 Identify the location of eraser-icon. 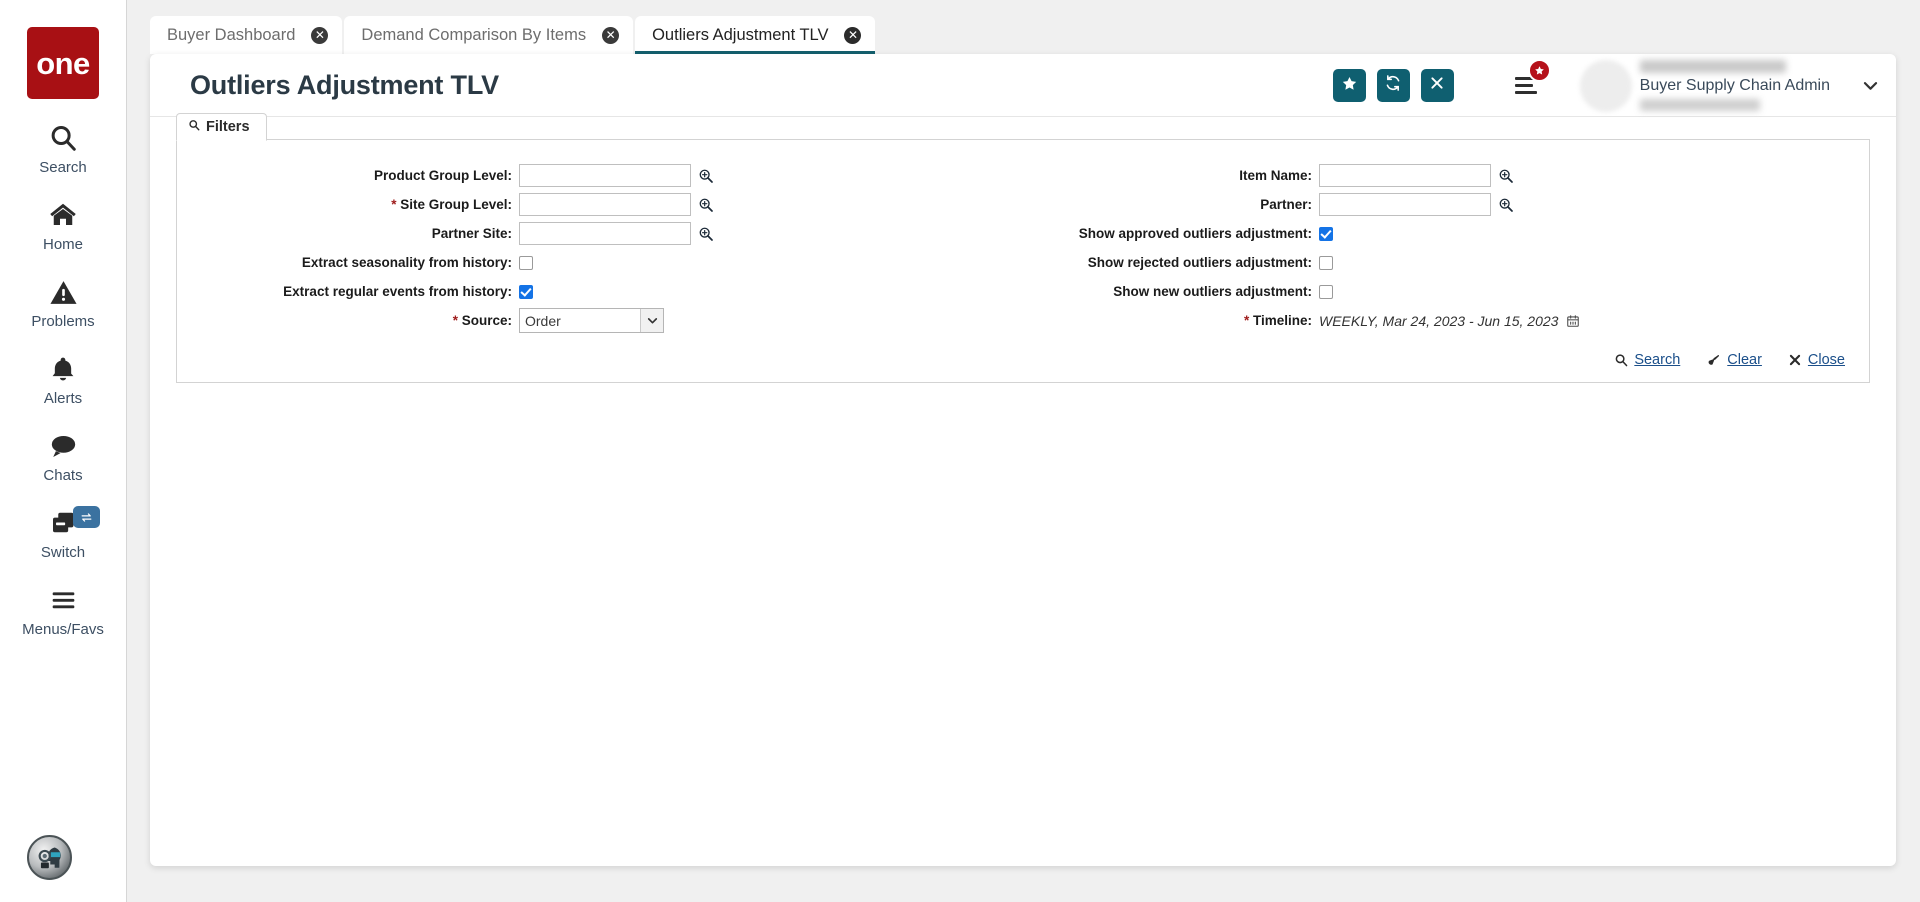
(1713, 360).